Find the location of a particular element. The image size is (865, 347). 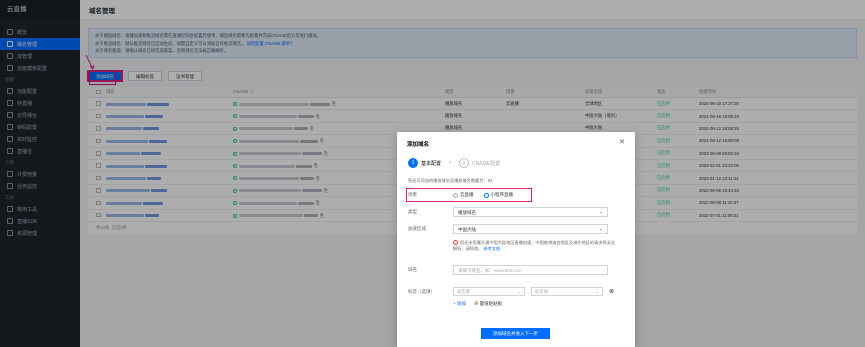

paste-tags-link: ⊕ 键值粘贴板 is located at coordinates (488, 304).